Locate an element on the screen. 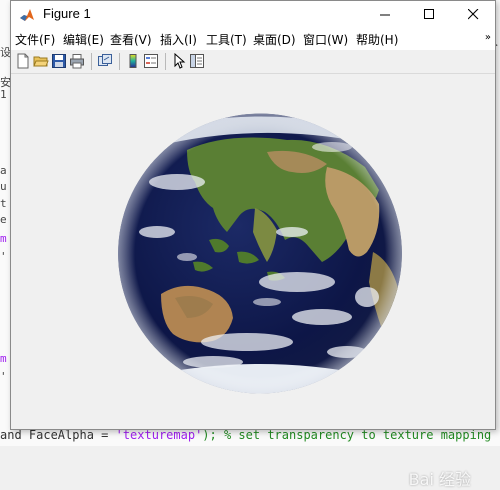 The image size is (500, 490). minimize-icon is located at coordinates (384, 15).